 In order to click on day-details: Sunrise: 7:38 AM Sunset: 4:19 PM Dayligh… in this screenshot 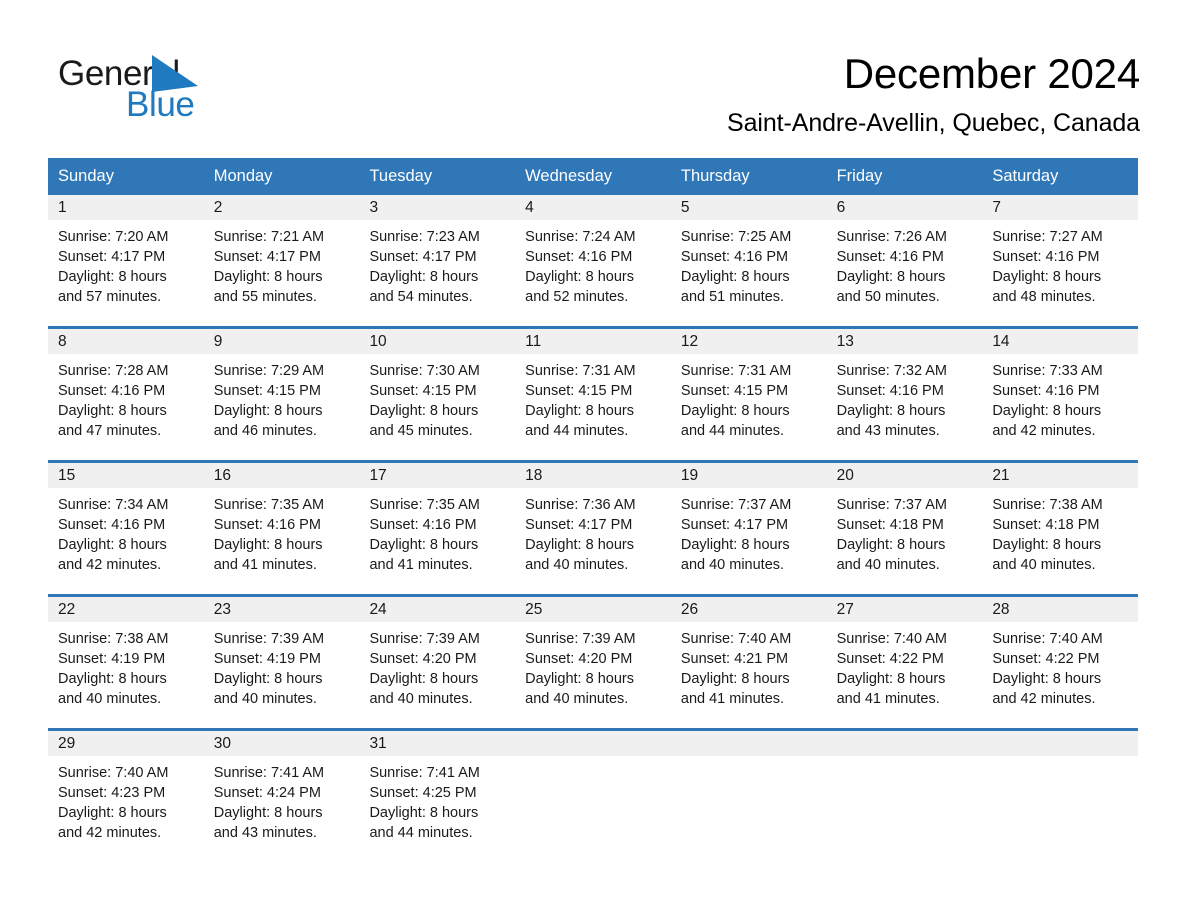, I will do `click(126, 665)`.